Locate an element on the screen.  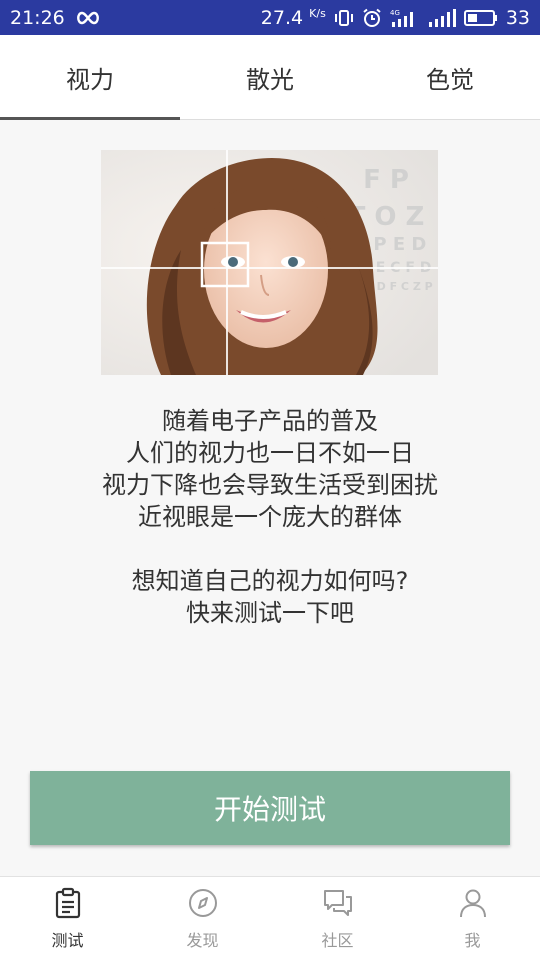
tab-vision: 视力 is located at coordinates (90, 77).